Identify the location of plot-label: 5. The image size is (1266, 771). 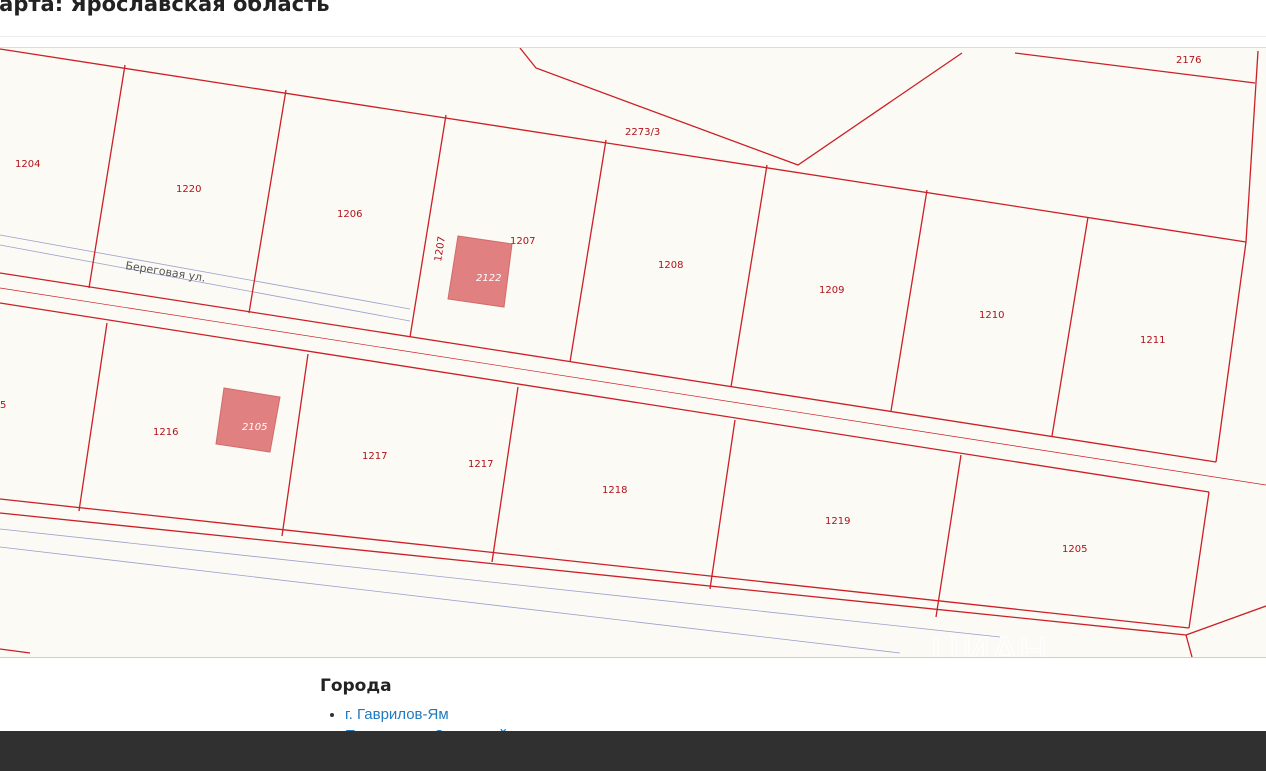
(3, 405).